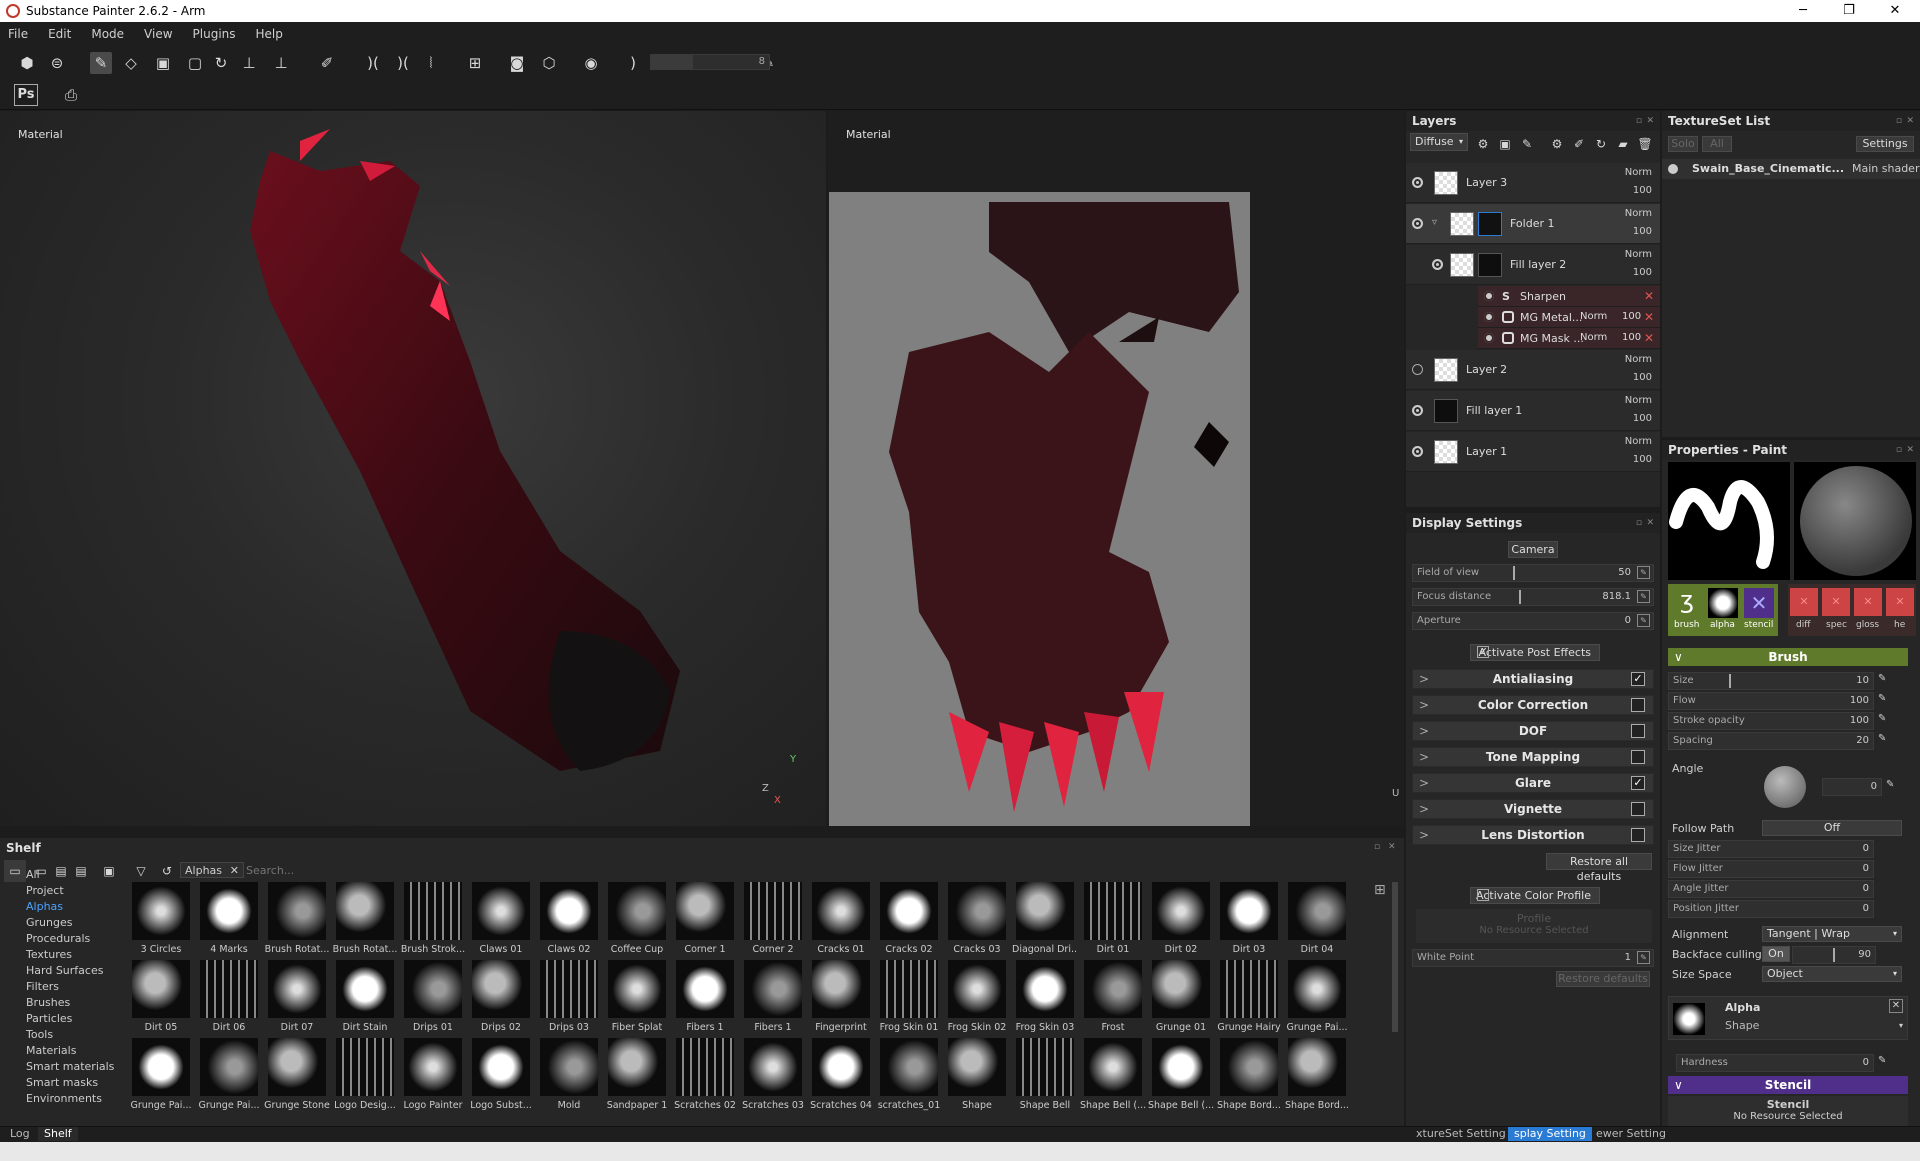  What do you see at coordinates (1599, 868) in the screenshot?
I see `restore-all-defaults-button: Restore all defaults` at bounding box center [1599, 868].